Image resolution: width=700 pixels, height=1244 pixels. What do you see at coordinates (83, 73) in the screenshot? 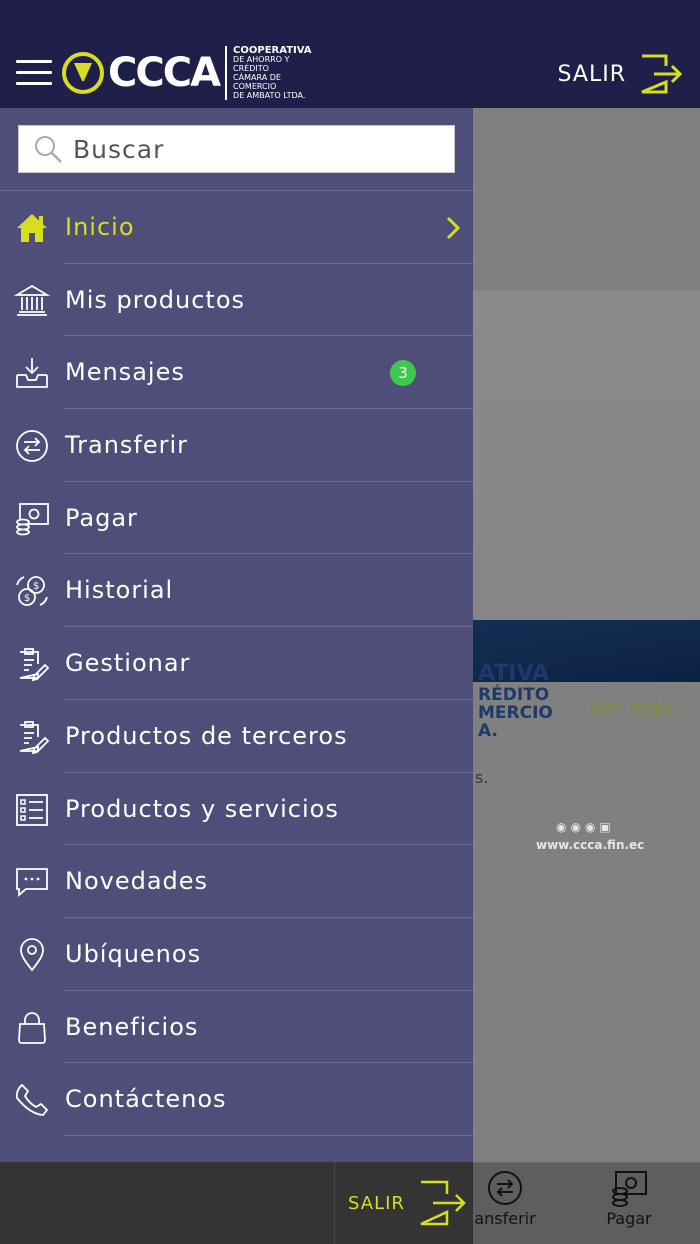
I see `logo-mark-icon` at bounding box center [83, 73].